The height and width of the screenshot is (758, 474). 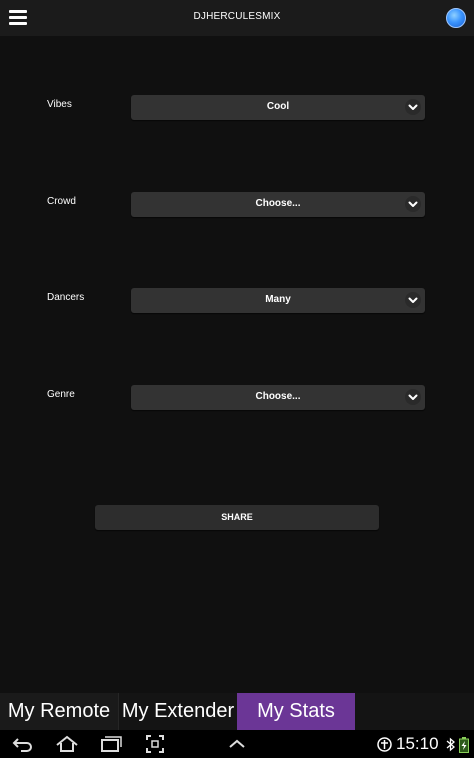 What do you see at coordinates (384, 747) in the screenshot?
I see `accessibility-icon` at bounding box center [384, 747].